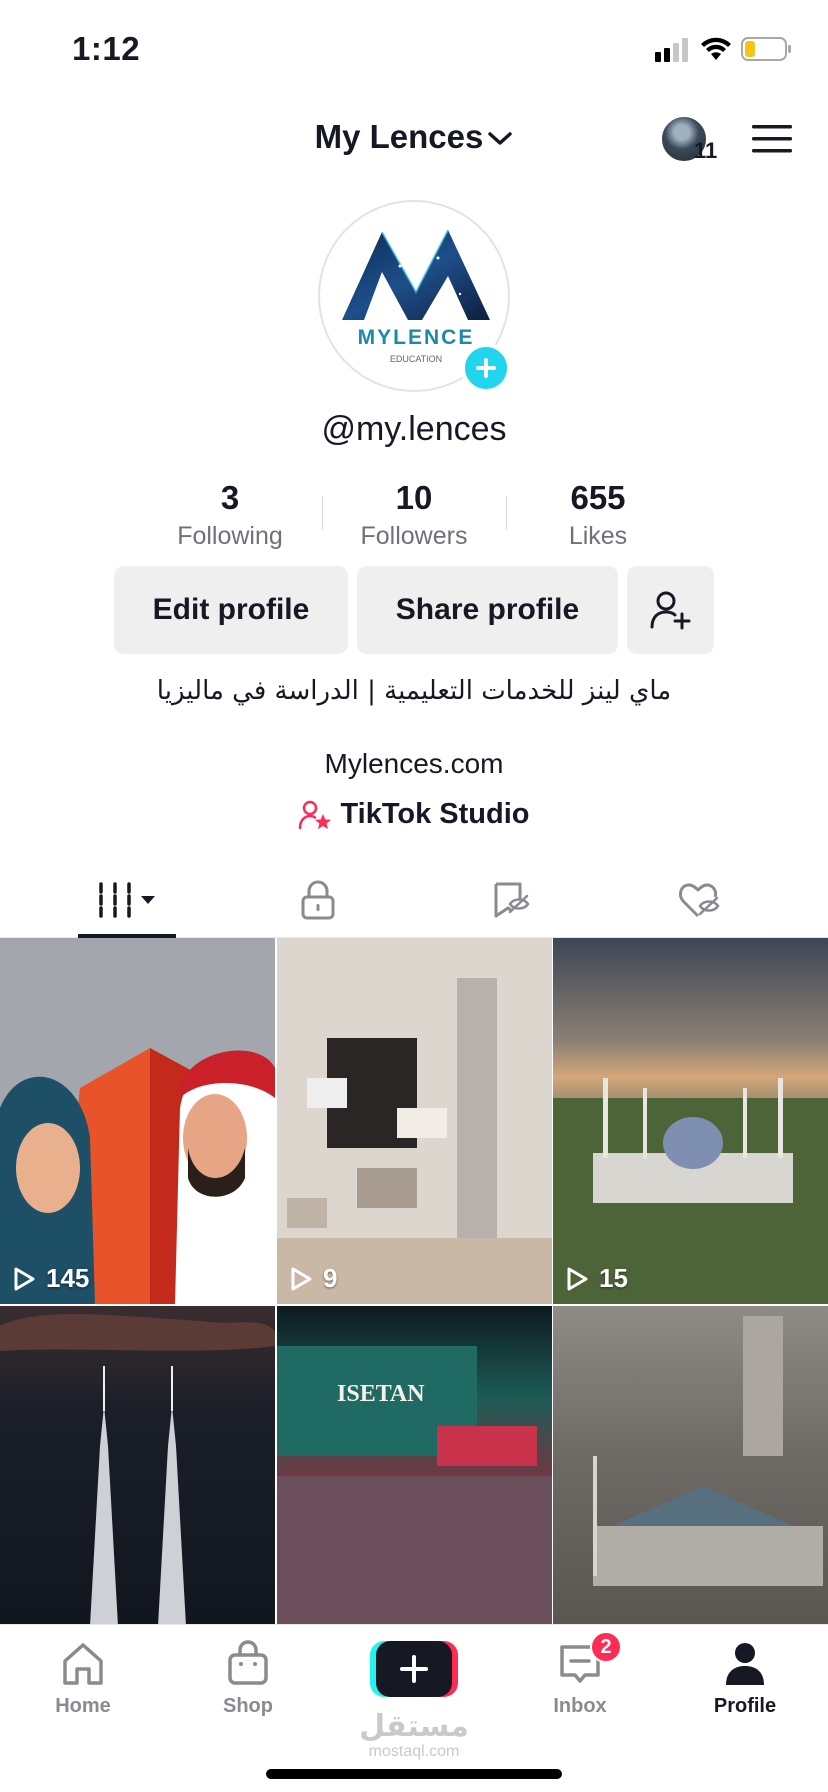 The image size is (828, 1792). I want to click on nav-profile: Profile, so click(745, 1678).